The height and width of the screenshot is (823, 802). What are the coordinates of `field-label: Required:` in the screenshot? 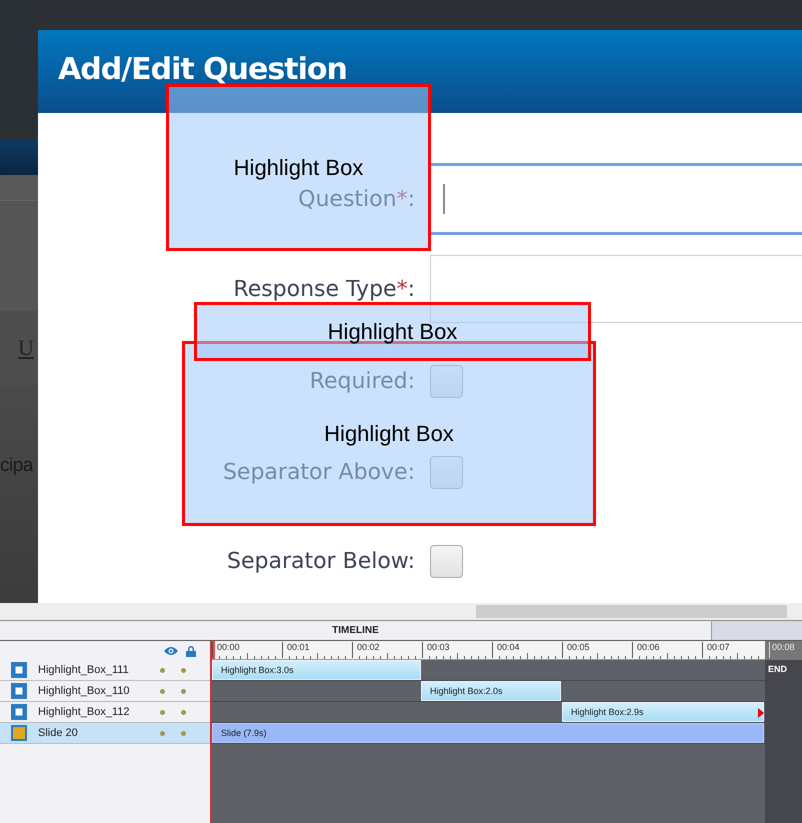 It's located at (362, 381).